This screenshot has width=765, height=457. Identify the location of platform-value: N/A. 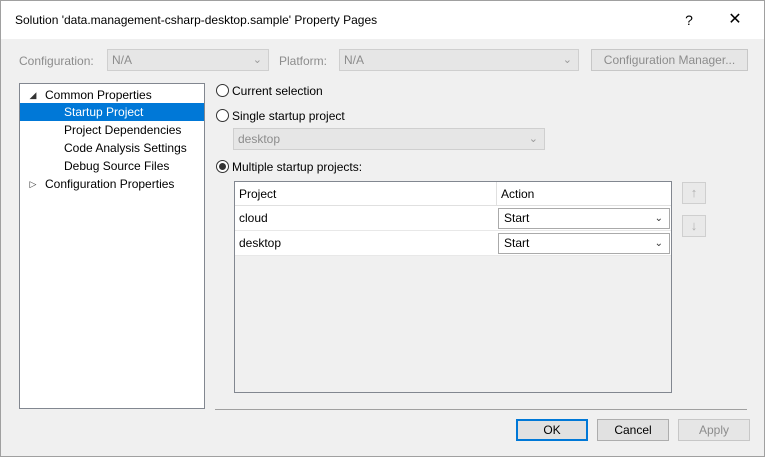
(354, 60).